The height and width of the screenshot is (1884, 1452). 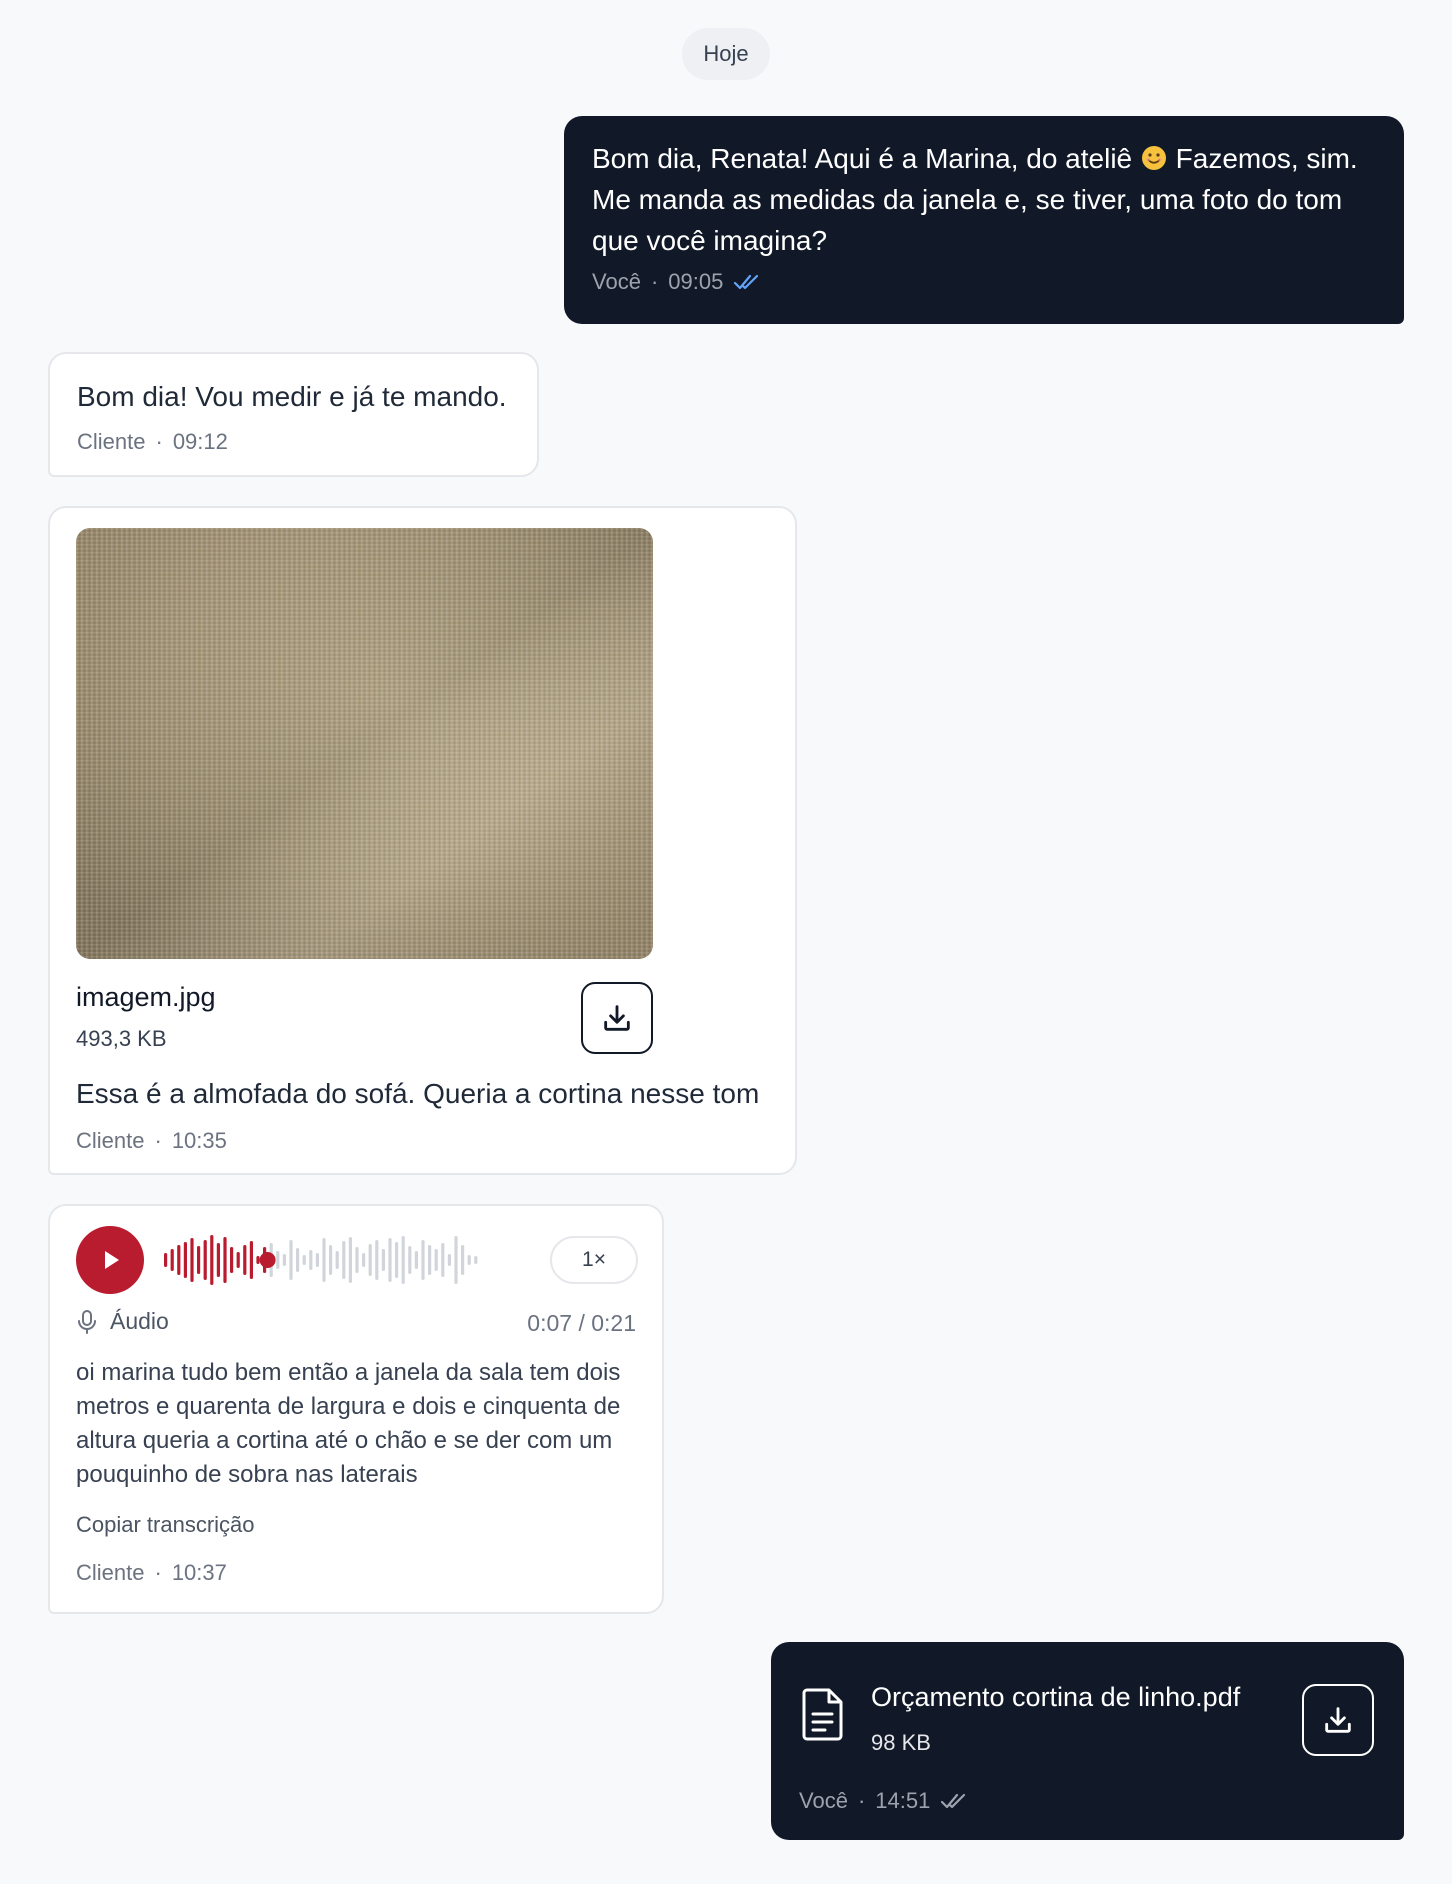 I want to click on copy-transcript-button: Copiar transcrição, so click(x=165, y=1525).